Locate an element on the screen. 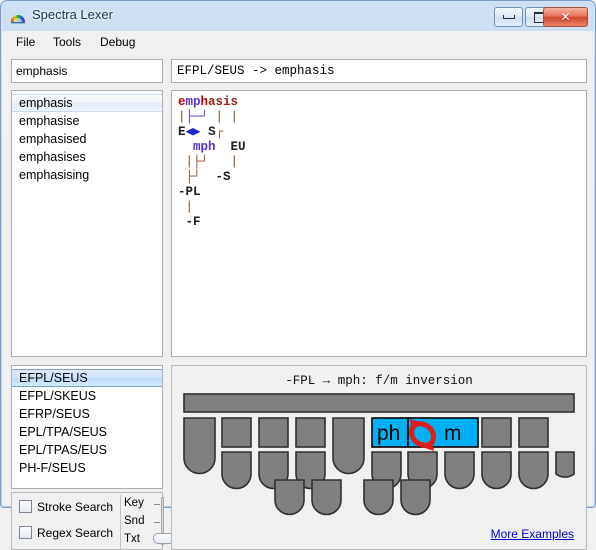 This screenshot has height=550, width=596. list-item: emphasis is located at coordinates (87, 103).